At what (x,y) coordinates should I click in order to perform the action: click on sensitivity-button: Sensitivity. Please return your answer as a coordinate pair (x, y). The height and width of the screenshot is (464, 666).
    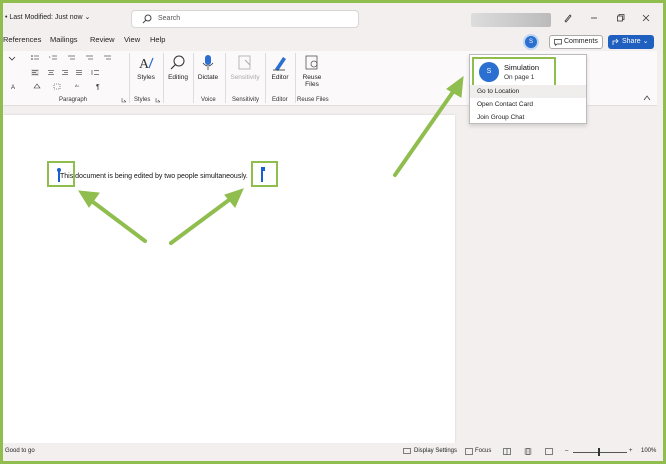
    Looking at the image, I should click on (245, 67).